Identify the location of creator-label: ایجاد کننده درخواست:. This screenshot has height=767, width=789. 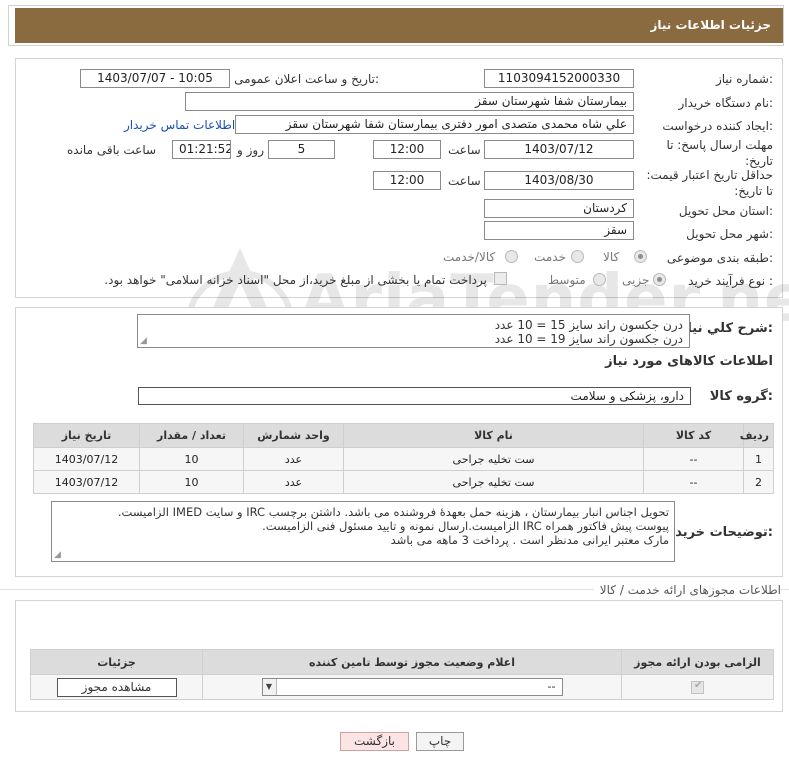
(717, 126).